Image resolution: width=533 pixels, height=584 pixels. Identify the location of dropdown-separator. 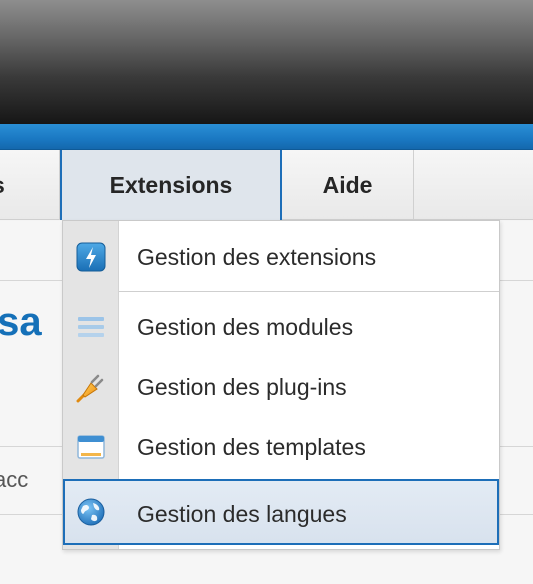
(309, 291).